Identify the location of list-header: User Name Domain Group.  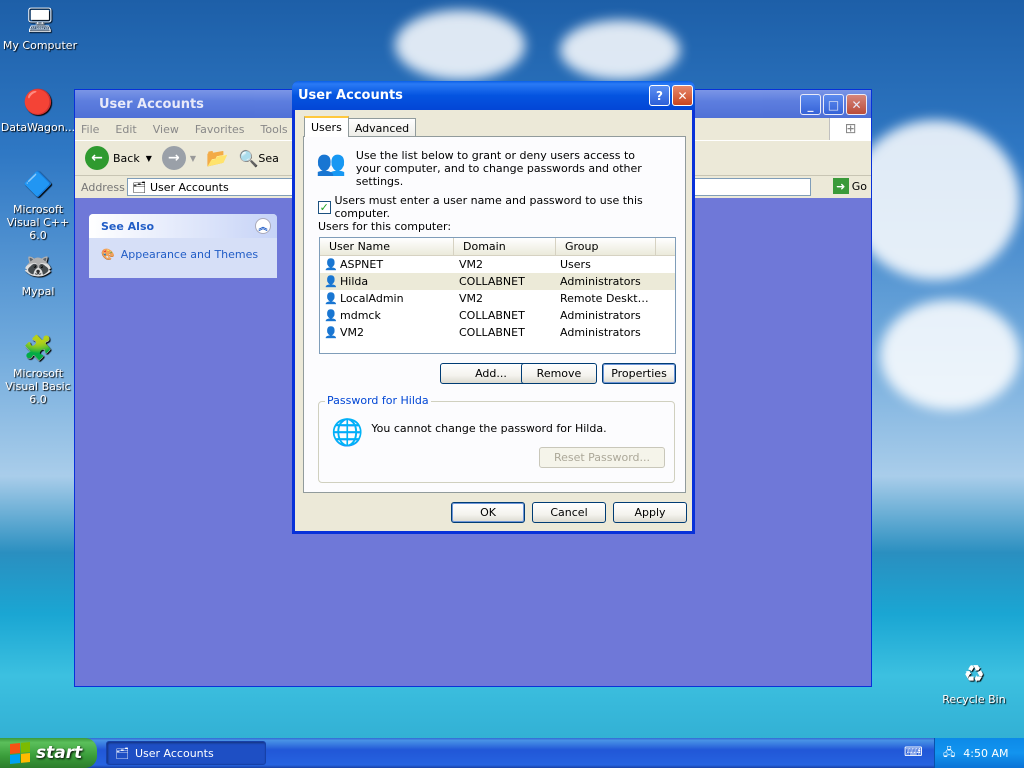
(497, 247).